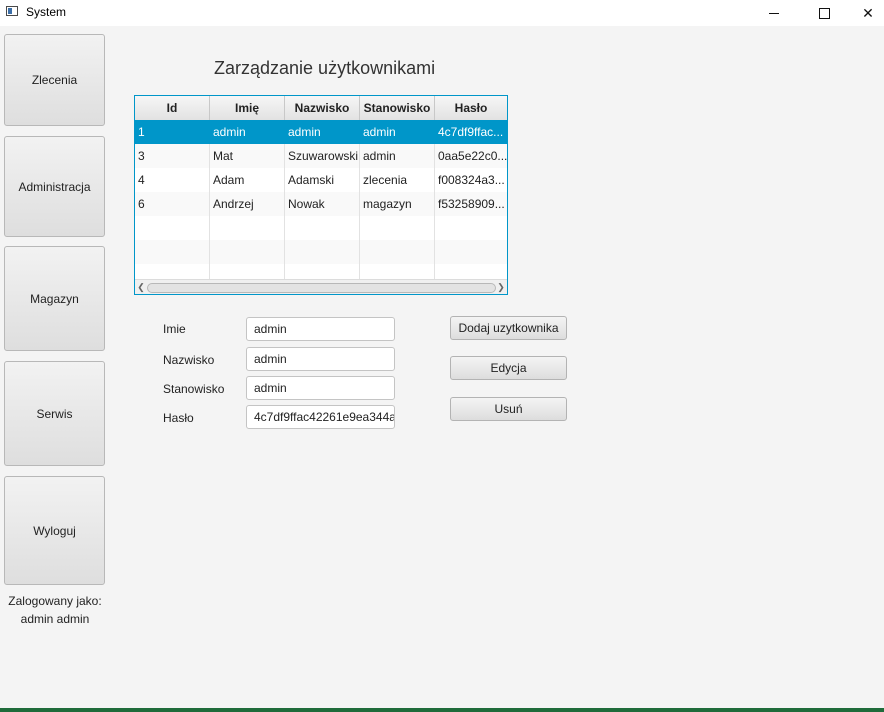 Image resolution: width=884 pixels, height=712 pixels. What do you see at coordinates (397, 180) in the screenshot?
I see `cell-stanowisko: zlecenia` at bounding box center [397, 180].